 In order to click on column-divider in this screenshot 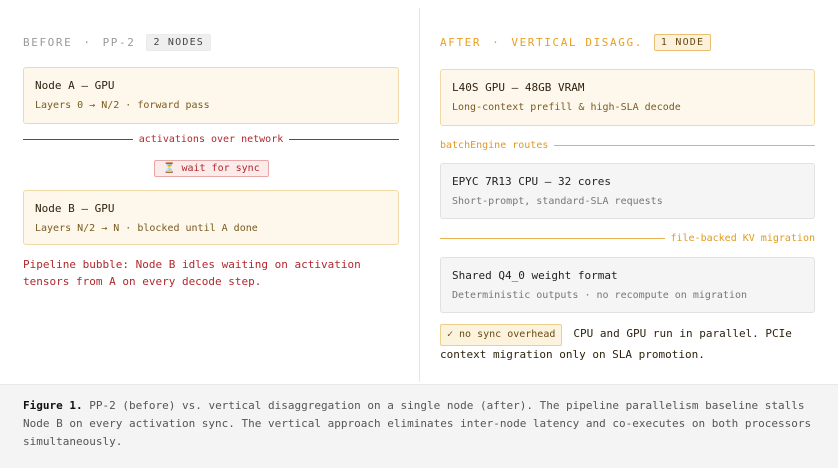, I will do `click(419, 195)`.